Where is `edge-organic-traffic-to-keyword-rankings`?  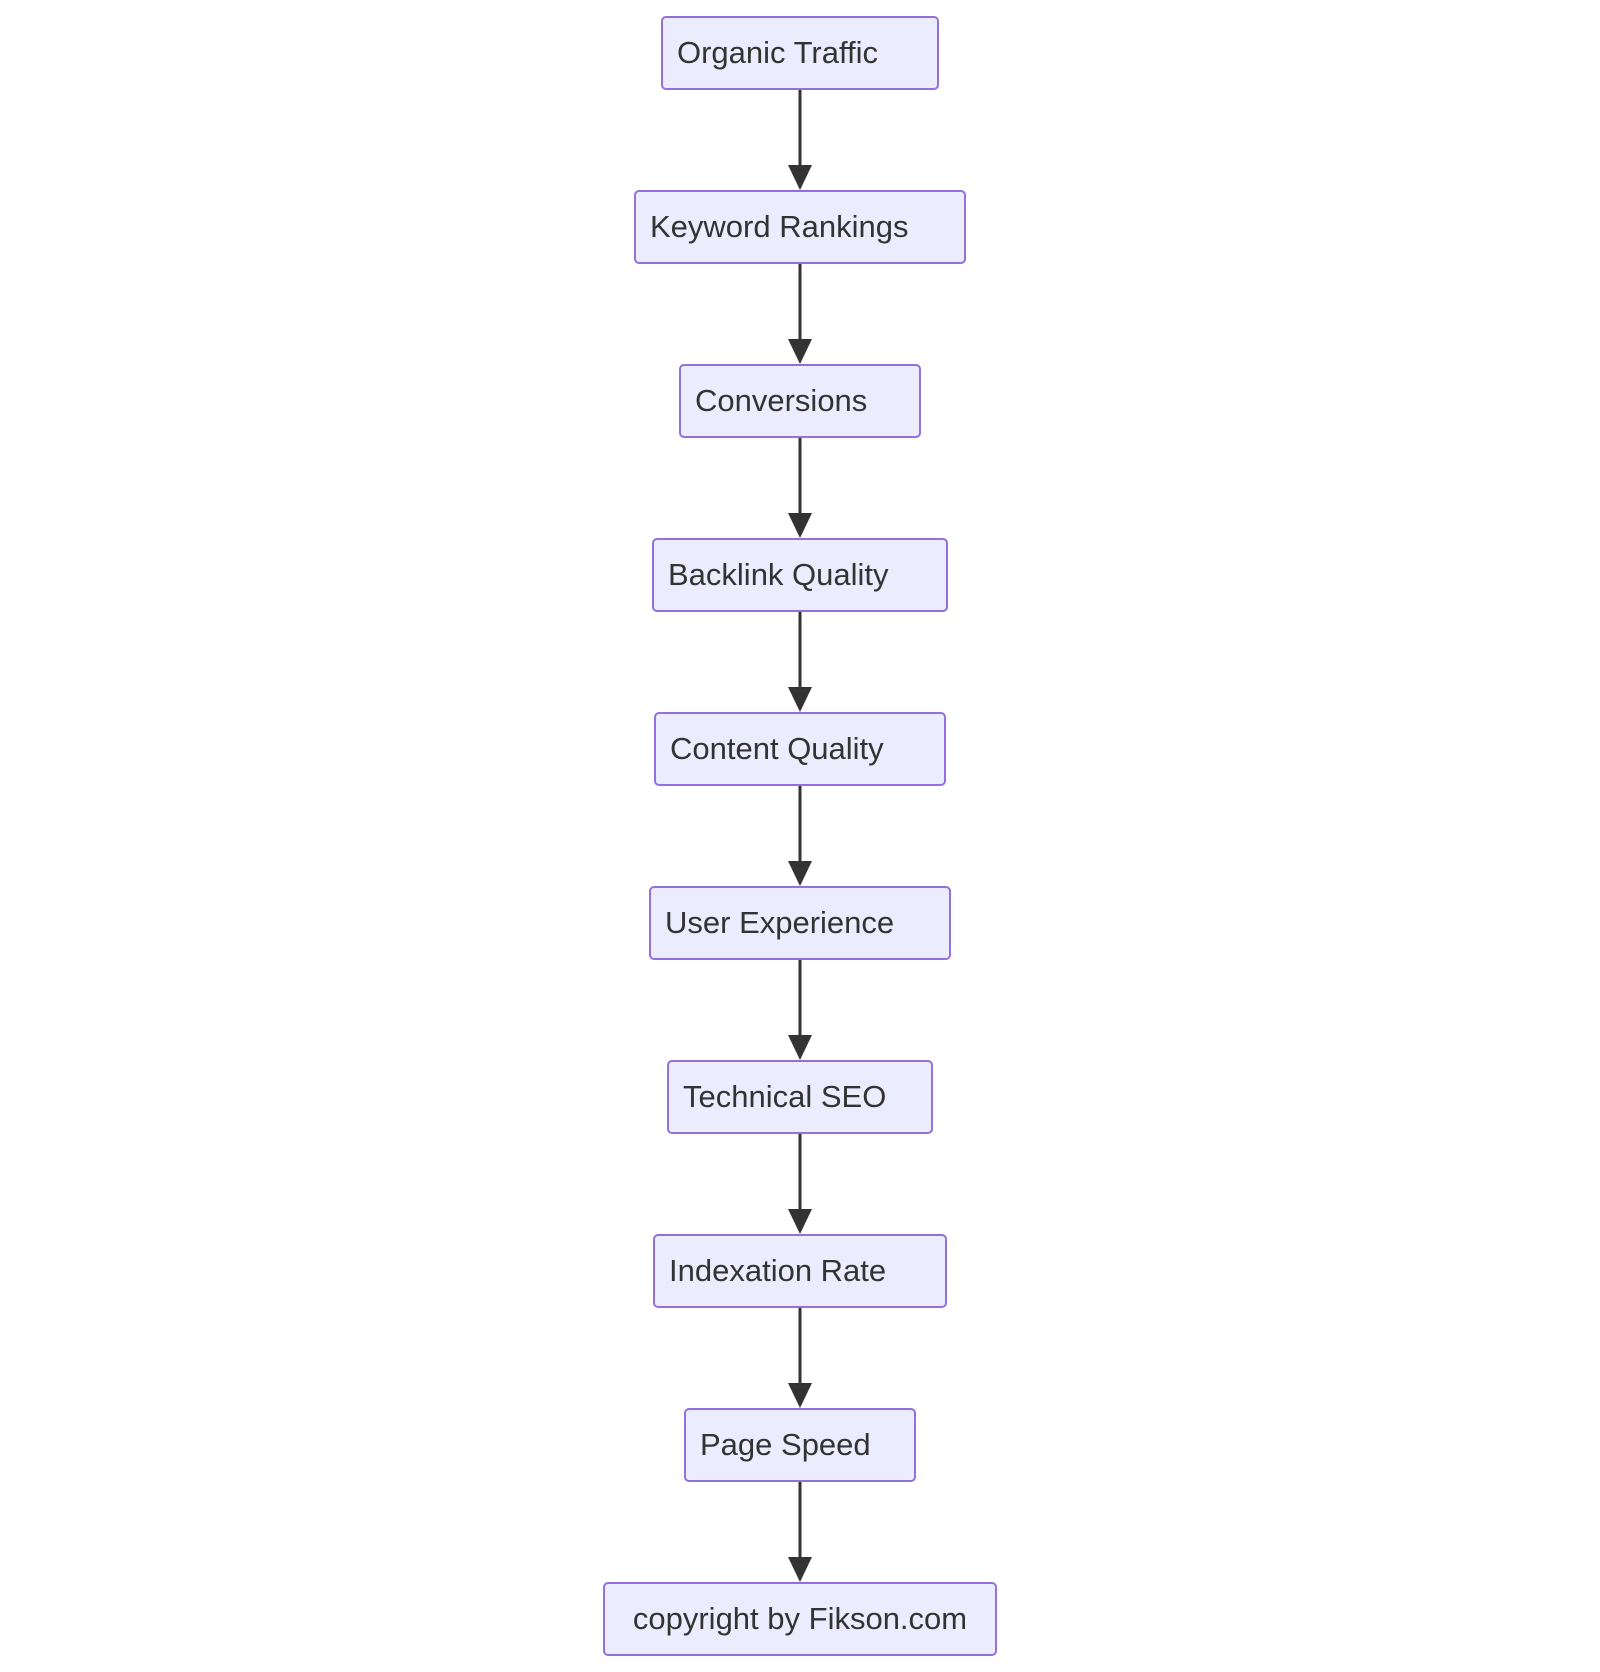
edge-organic-traffic-to-keyword-rankings is located at coordinates (800, 140).